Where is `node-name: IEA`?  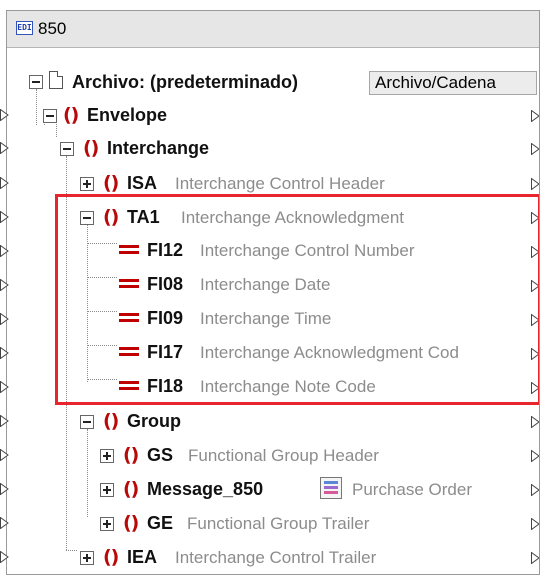
node-name: IEA is located at coordinates (142, 557).